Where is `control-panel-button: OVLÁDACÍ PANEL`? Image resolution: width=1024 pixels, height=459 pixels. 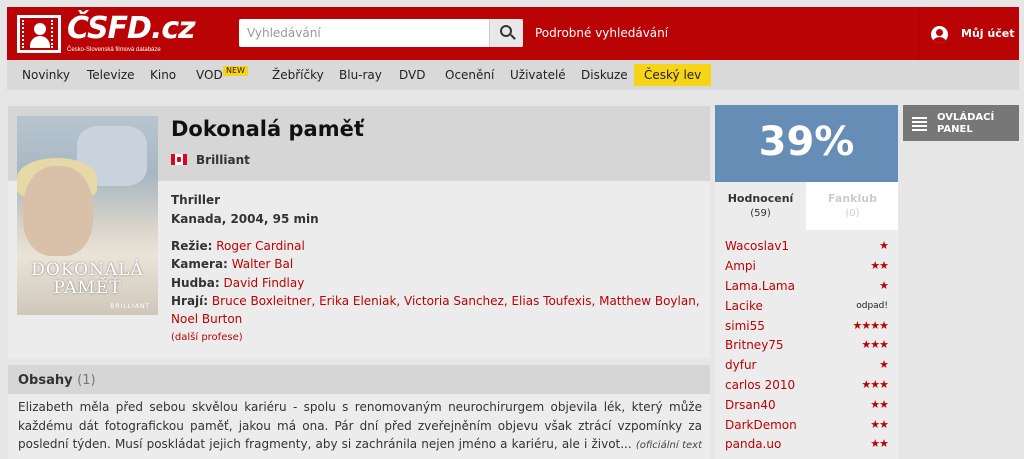 control-panel-button: OVLÁDACÍ PANEL is located at coordinates (961, 123).